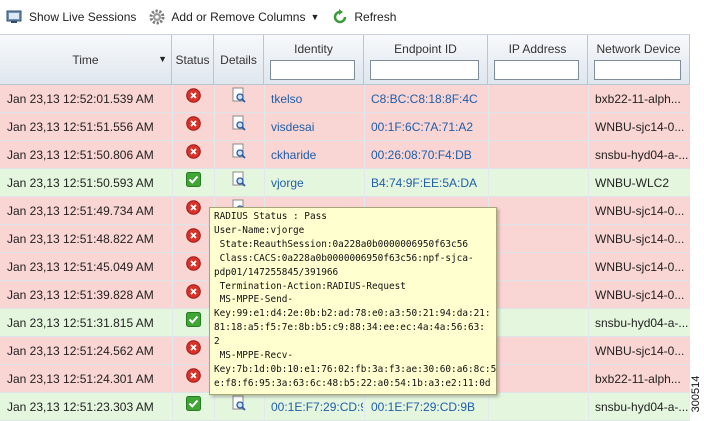  Describe the element at coordinates (537, 49) in the screenshot. I see `column-label-ip-address: IP Address` at that location.